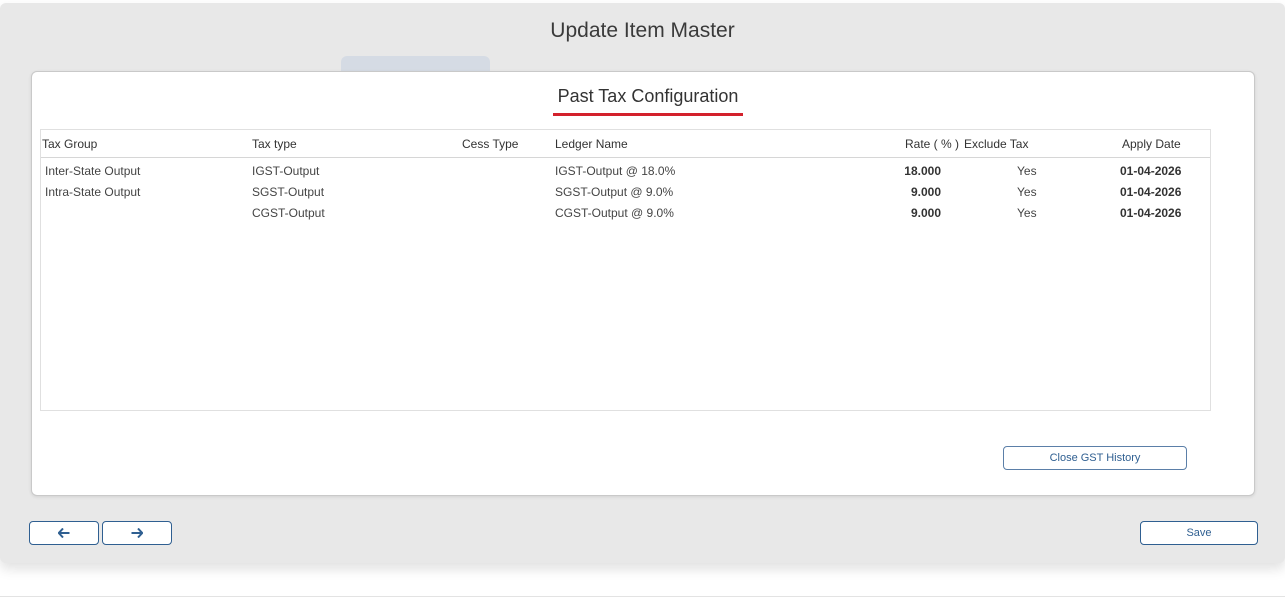  I want to click on header-cess-type: Cess Type, so click(490, 144).